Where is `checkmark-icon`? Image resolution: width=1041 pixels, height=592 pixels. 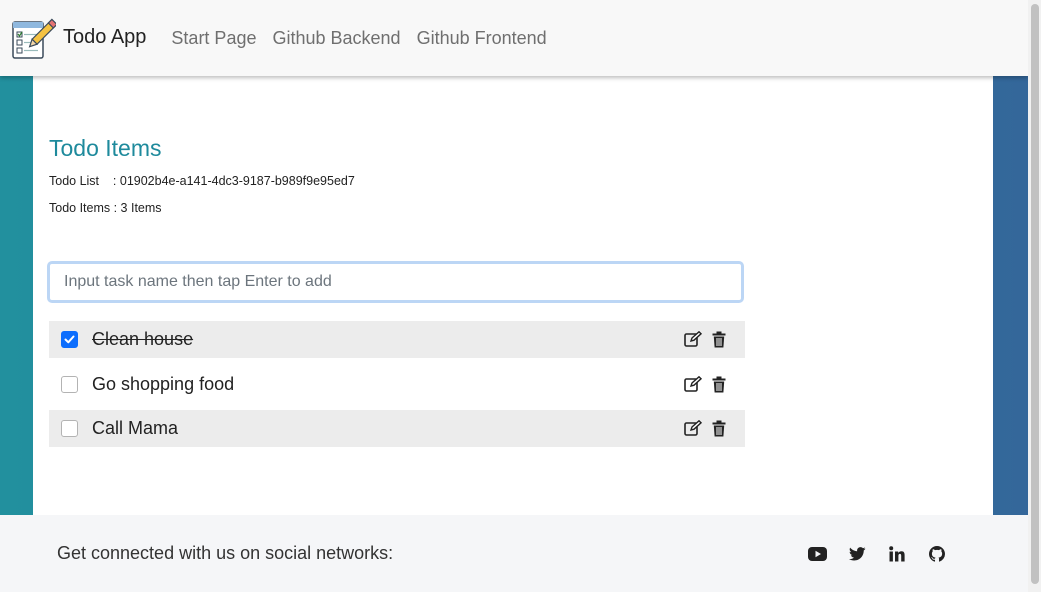 checkmark-icon is located at coordinates (69, 339).